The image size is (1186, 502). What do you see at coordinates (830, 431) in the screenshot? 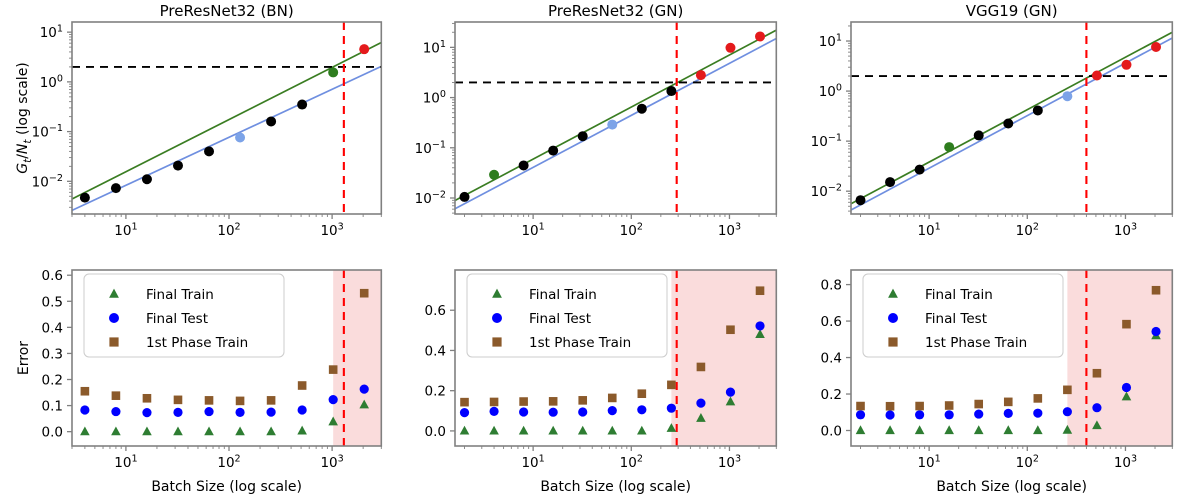
I see `y-tick-label: 0.0` at bounding box center [830, 431].